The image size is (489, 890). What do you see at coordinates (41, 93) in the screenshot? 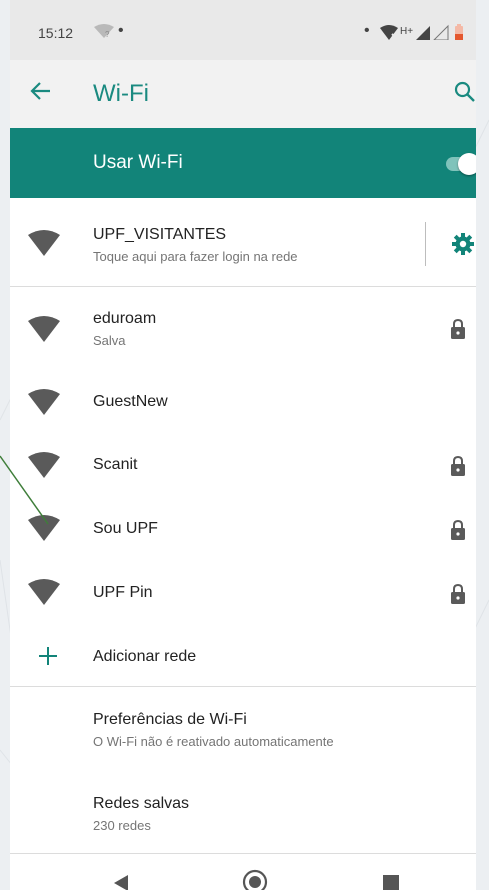
I see `back-arrow-icon` at bounding box center [41, 93].